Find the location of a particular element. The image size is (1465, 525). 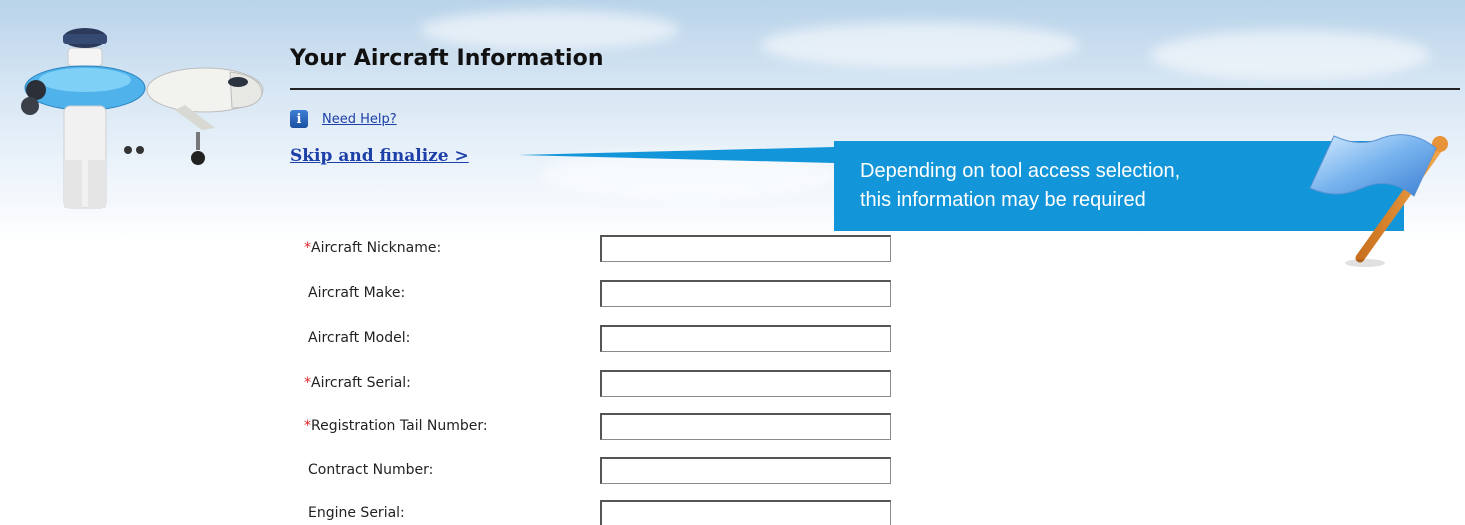

engine-serial-input is located at coordinates (745, 512).